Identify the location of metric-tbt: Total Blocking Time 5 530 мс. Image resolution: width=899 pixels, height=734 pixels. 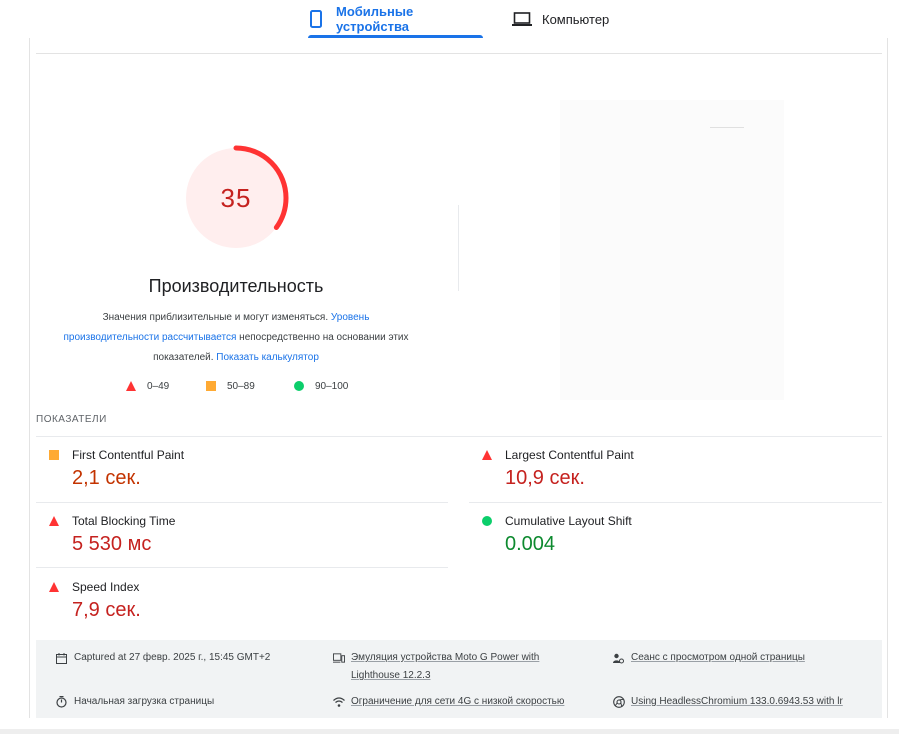
(112, 534).